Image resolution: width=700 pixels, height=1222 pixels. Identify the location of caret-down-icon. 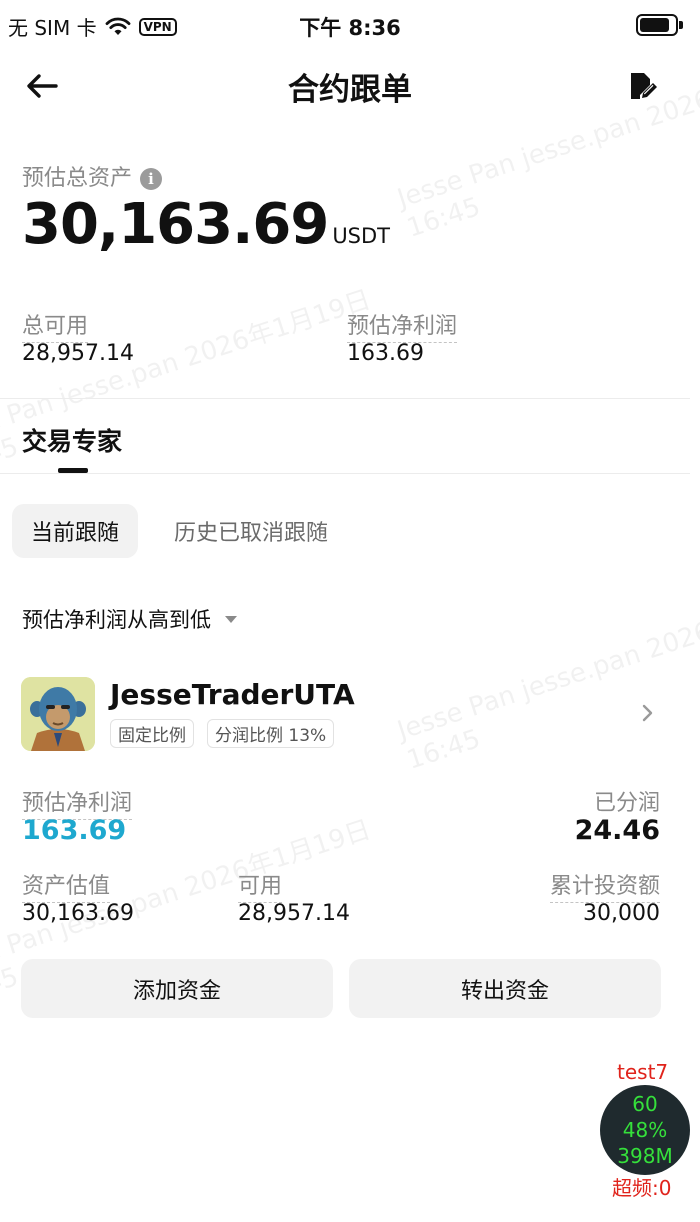
(231, 619).